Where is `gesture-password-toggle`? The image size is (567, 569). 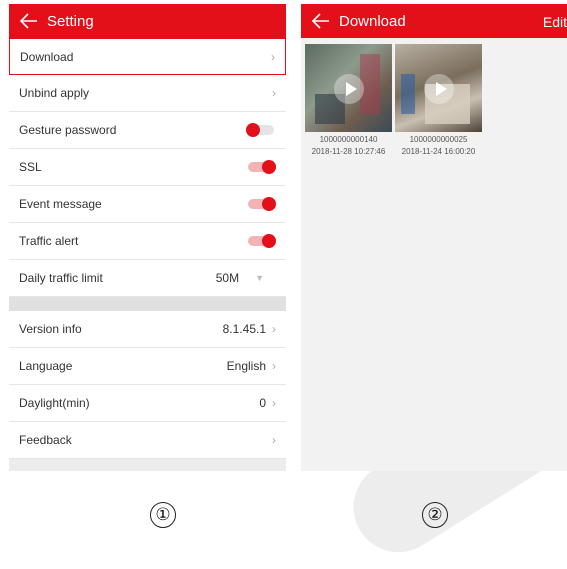
gesture-password-toggle is located at coordinates (261, 130).